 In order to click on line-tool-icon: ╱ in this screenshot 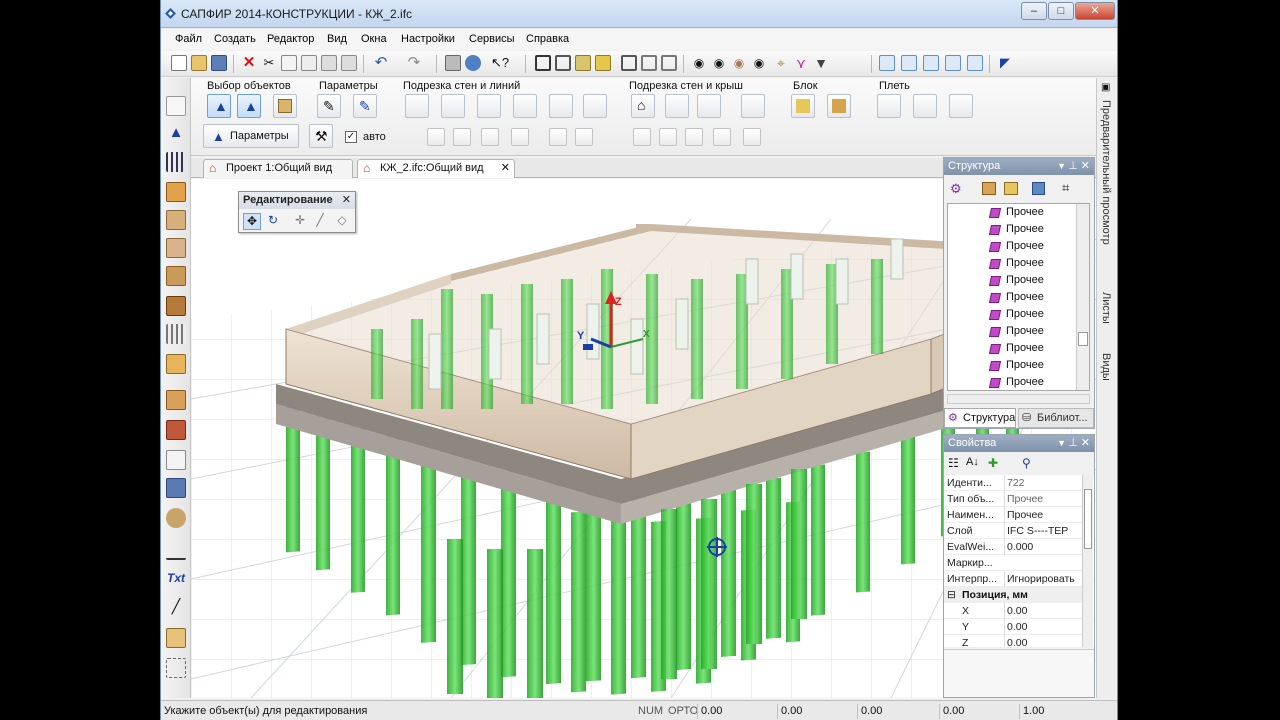, I will do `click(176, 608)`.